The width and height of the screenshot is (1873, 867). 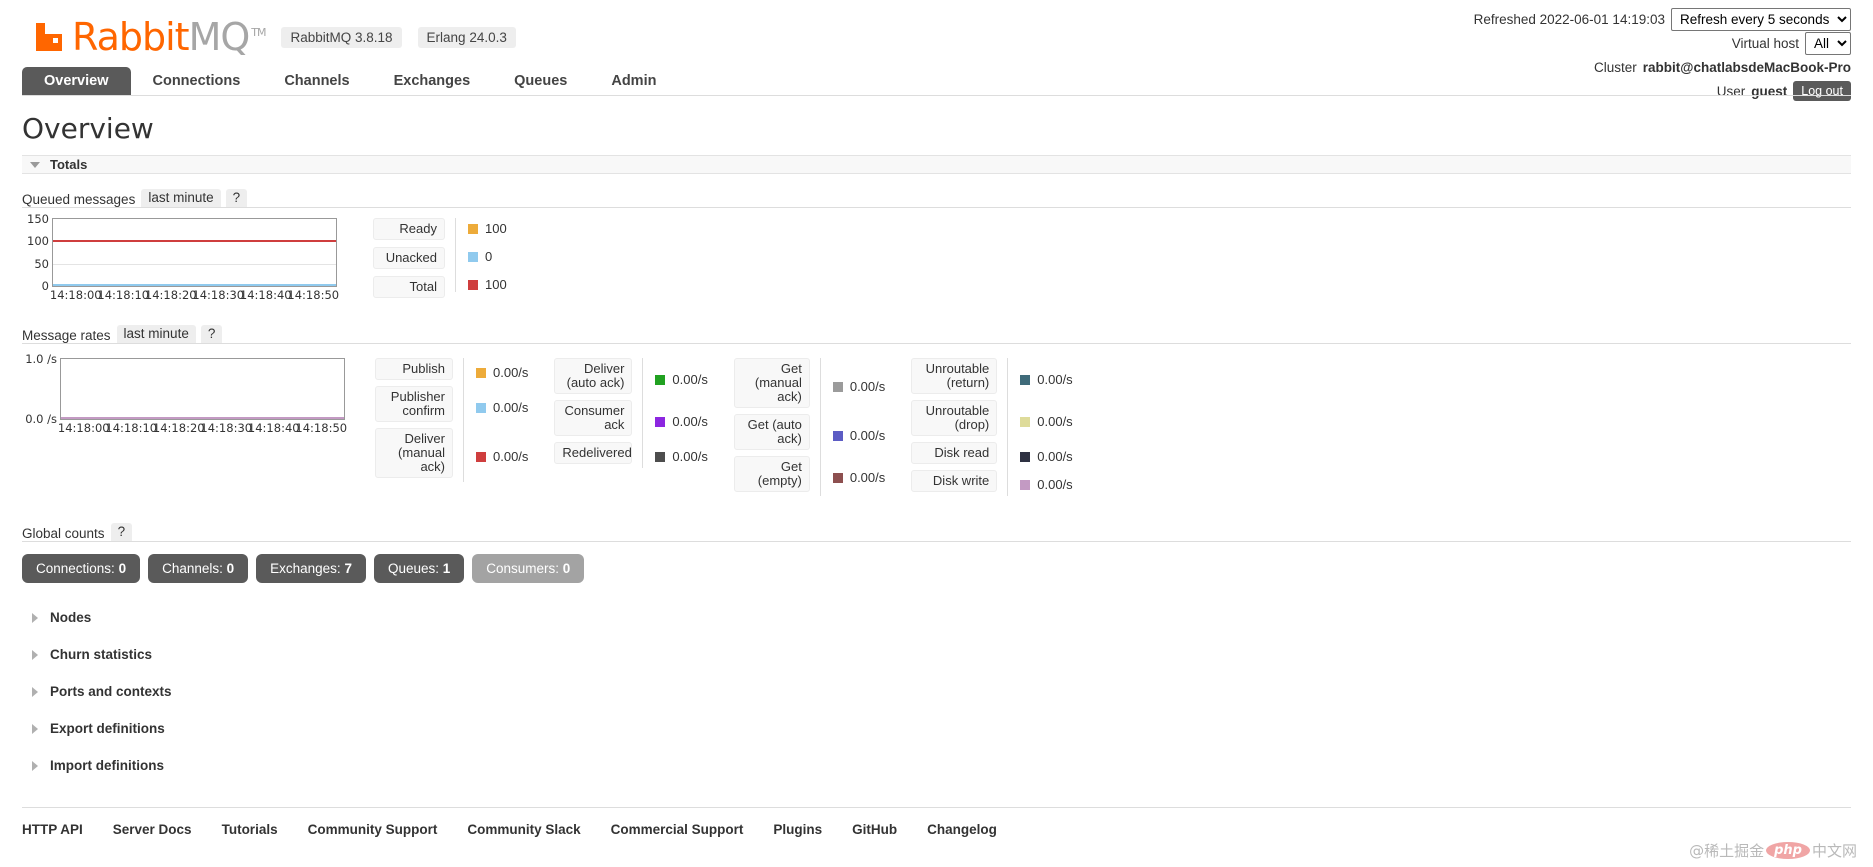 I want to click on footer-link-tutorials: Tutorials, so click(x=250, y=829).